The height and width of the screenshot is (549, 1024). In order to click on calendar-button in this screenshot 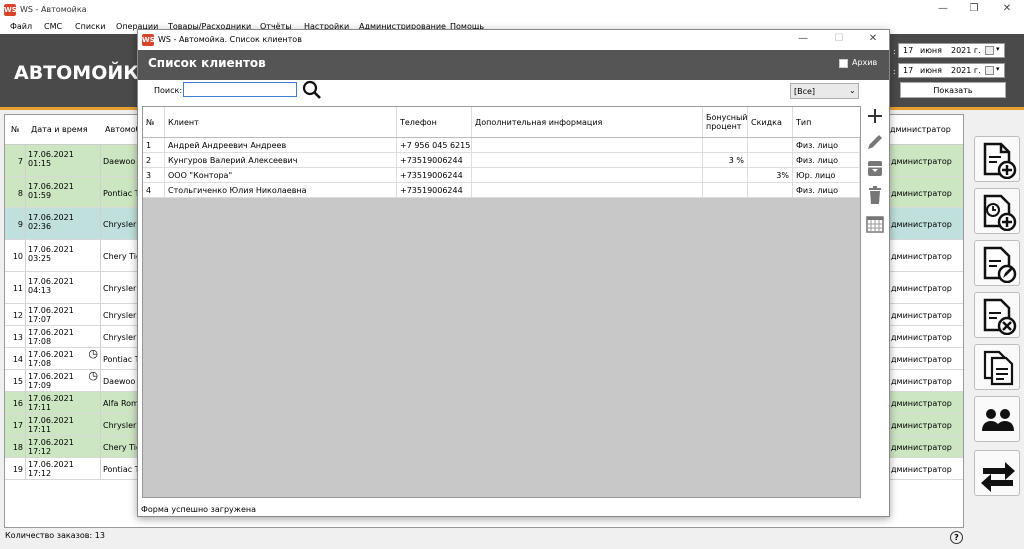, I will do `click(875, 224)`.